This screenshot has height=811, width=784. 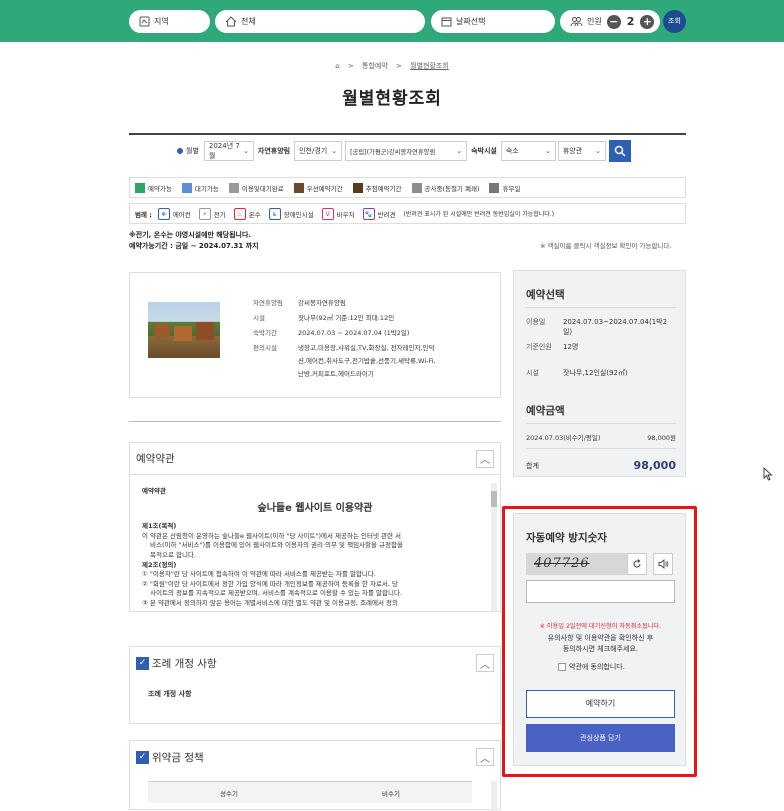 I want to click on legend-item: ❄ 에어컨, so click(x=174, y=213).